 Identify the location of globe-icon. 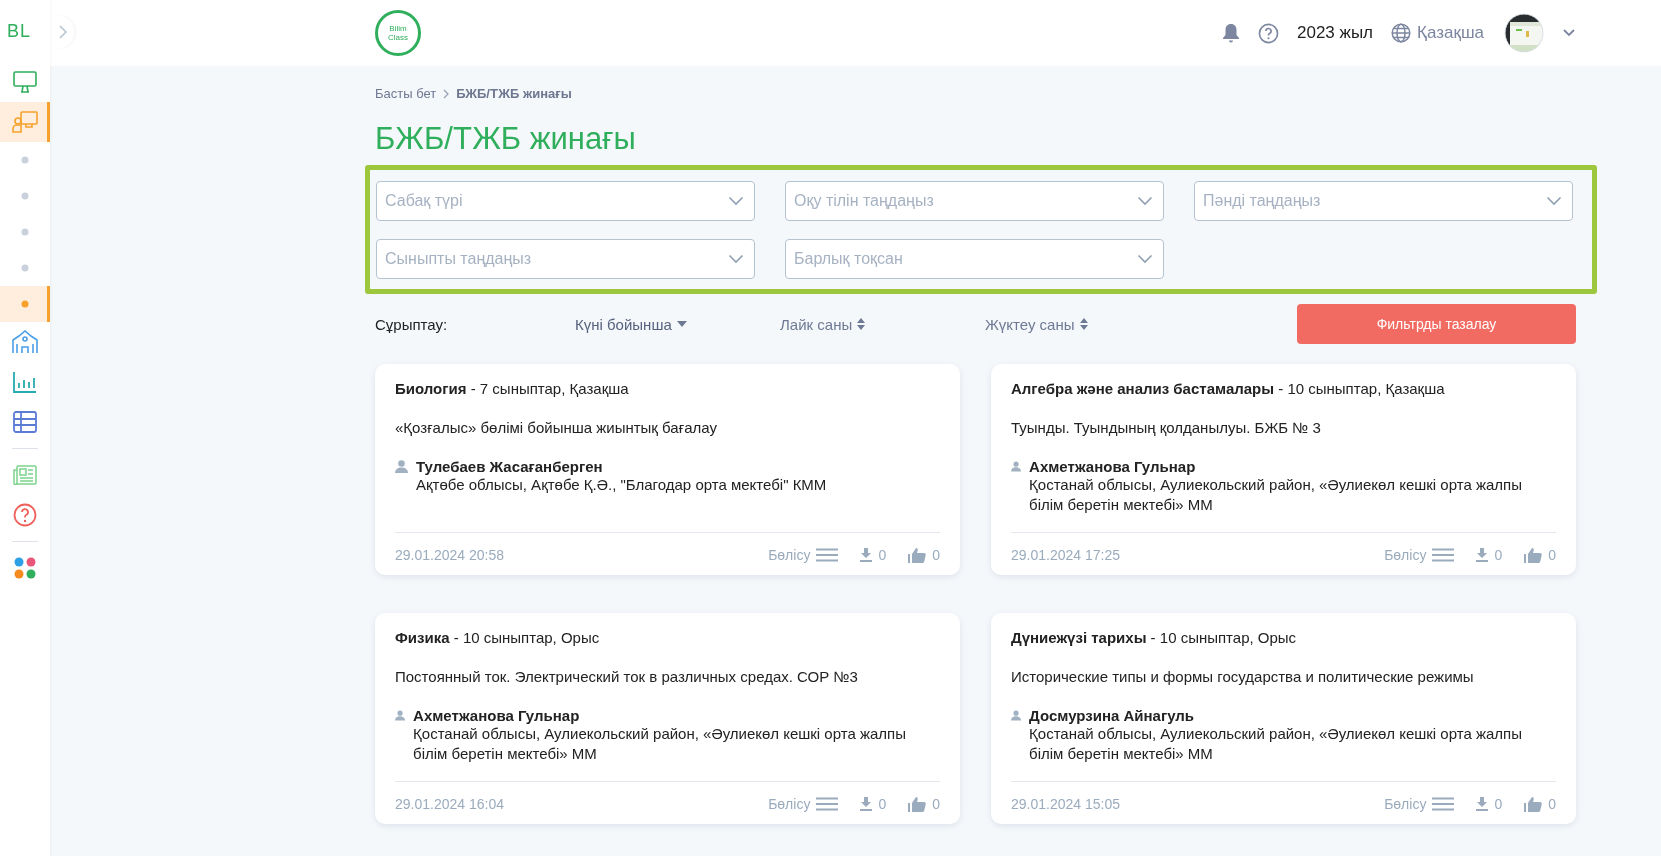
(1401, 33).